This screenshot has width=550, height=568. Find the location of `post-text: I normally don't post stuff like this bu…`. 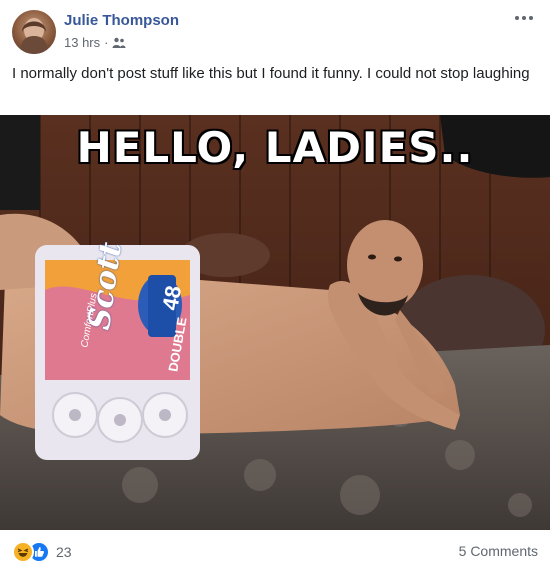

post-text: I normally don't post stuff like this bu… is located at coordinates (271, 73).